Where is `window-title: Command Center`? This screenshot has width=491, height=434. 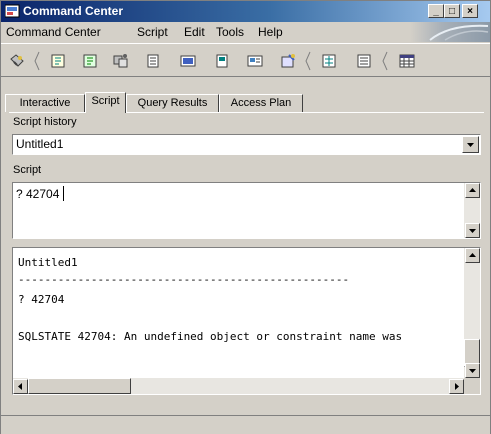 window-title: Command Center is located at coordinates (73, 11).